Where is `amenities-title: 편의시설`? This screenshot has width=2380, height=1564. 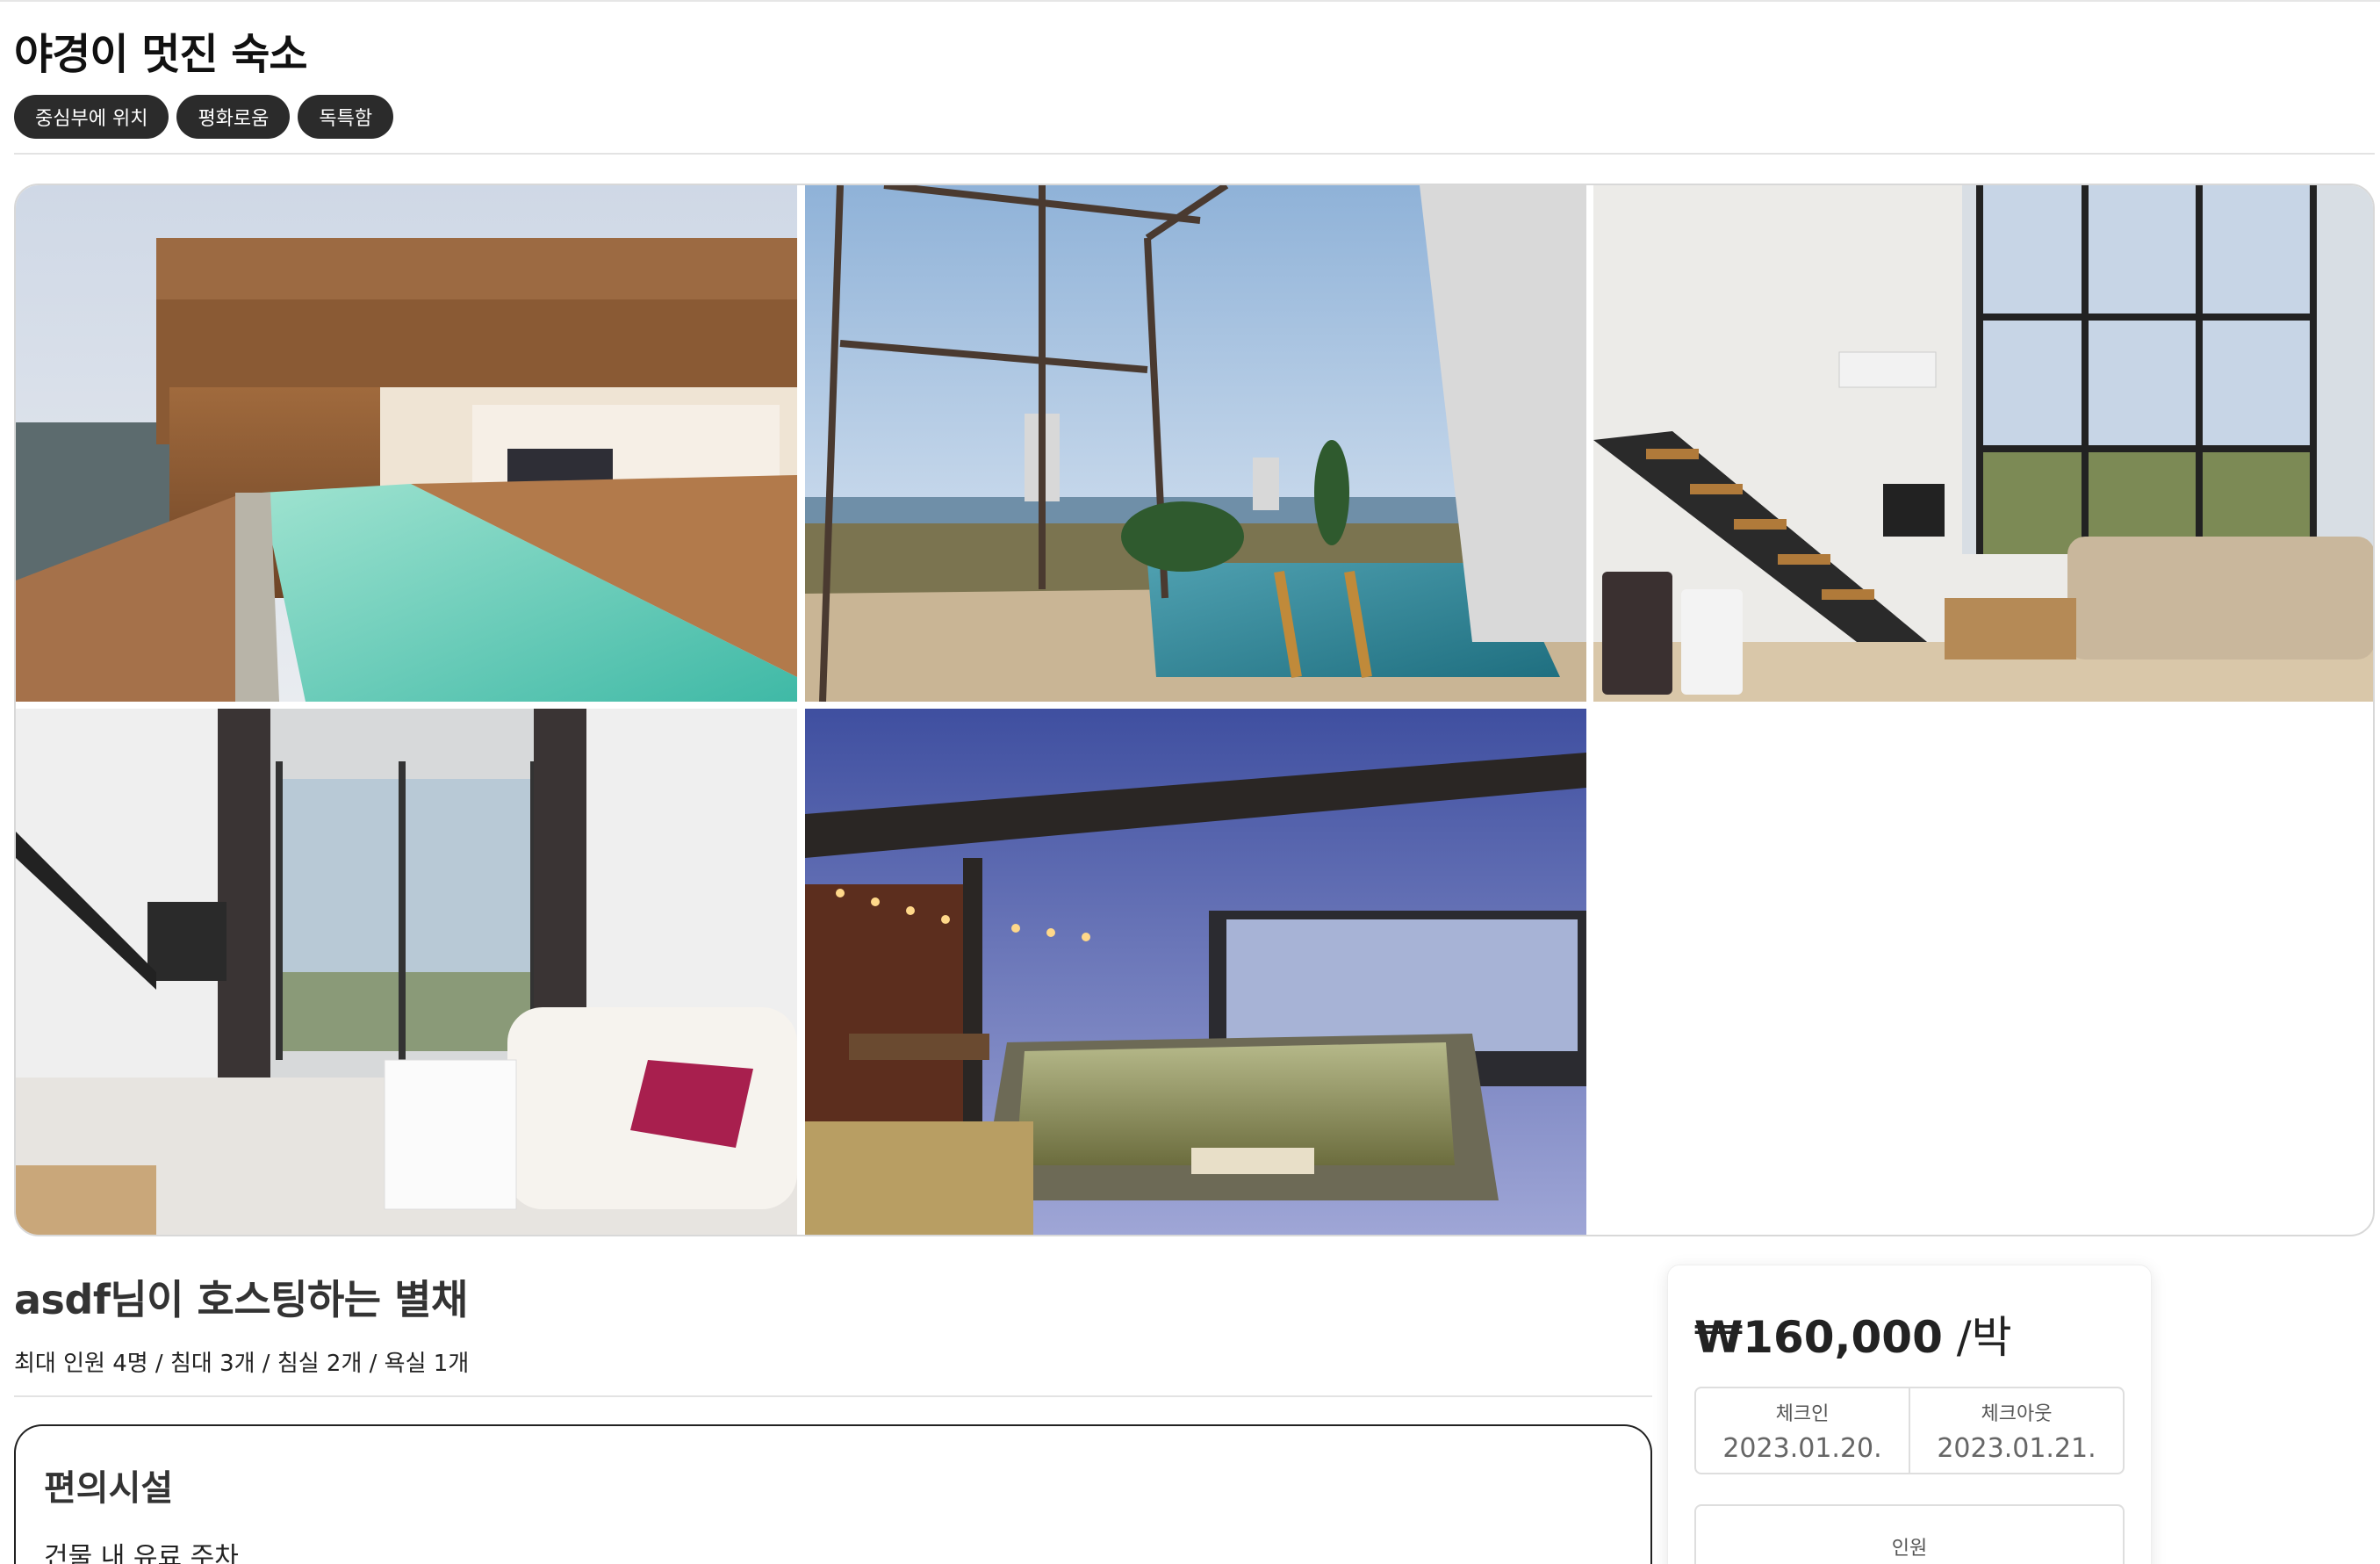
amenities-title: 편의시설 is located at coordinates (109, 1488).